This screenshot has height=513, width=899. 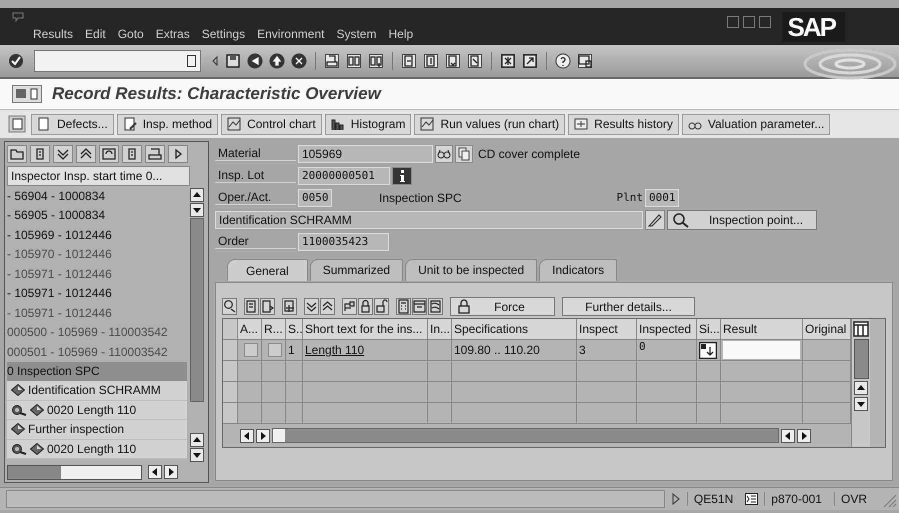 I want to click on scroll-icon, so click(x=435, y=306).